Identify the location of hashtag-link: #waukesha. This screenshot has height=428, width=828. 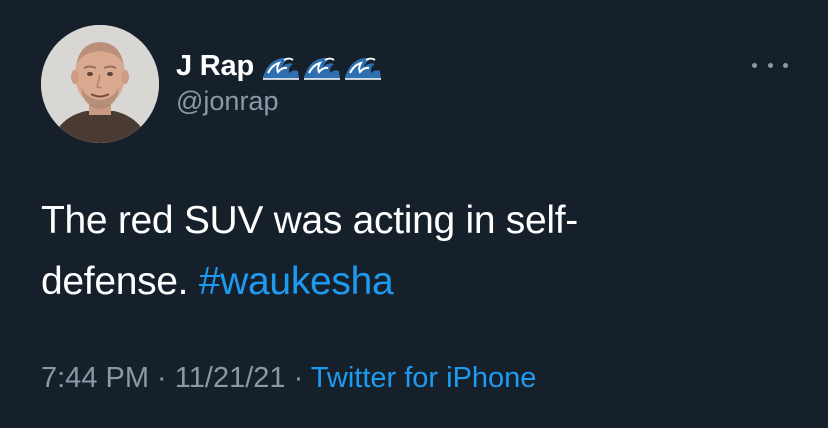
(296, 281).